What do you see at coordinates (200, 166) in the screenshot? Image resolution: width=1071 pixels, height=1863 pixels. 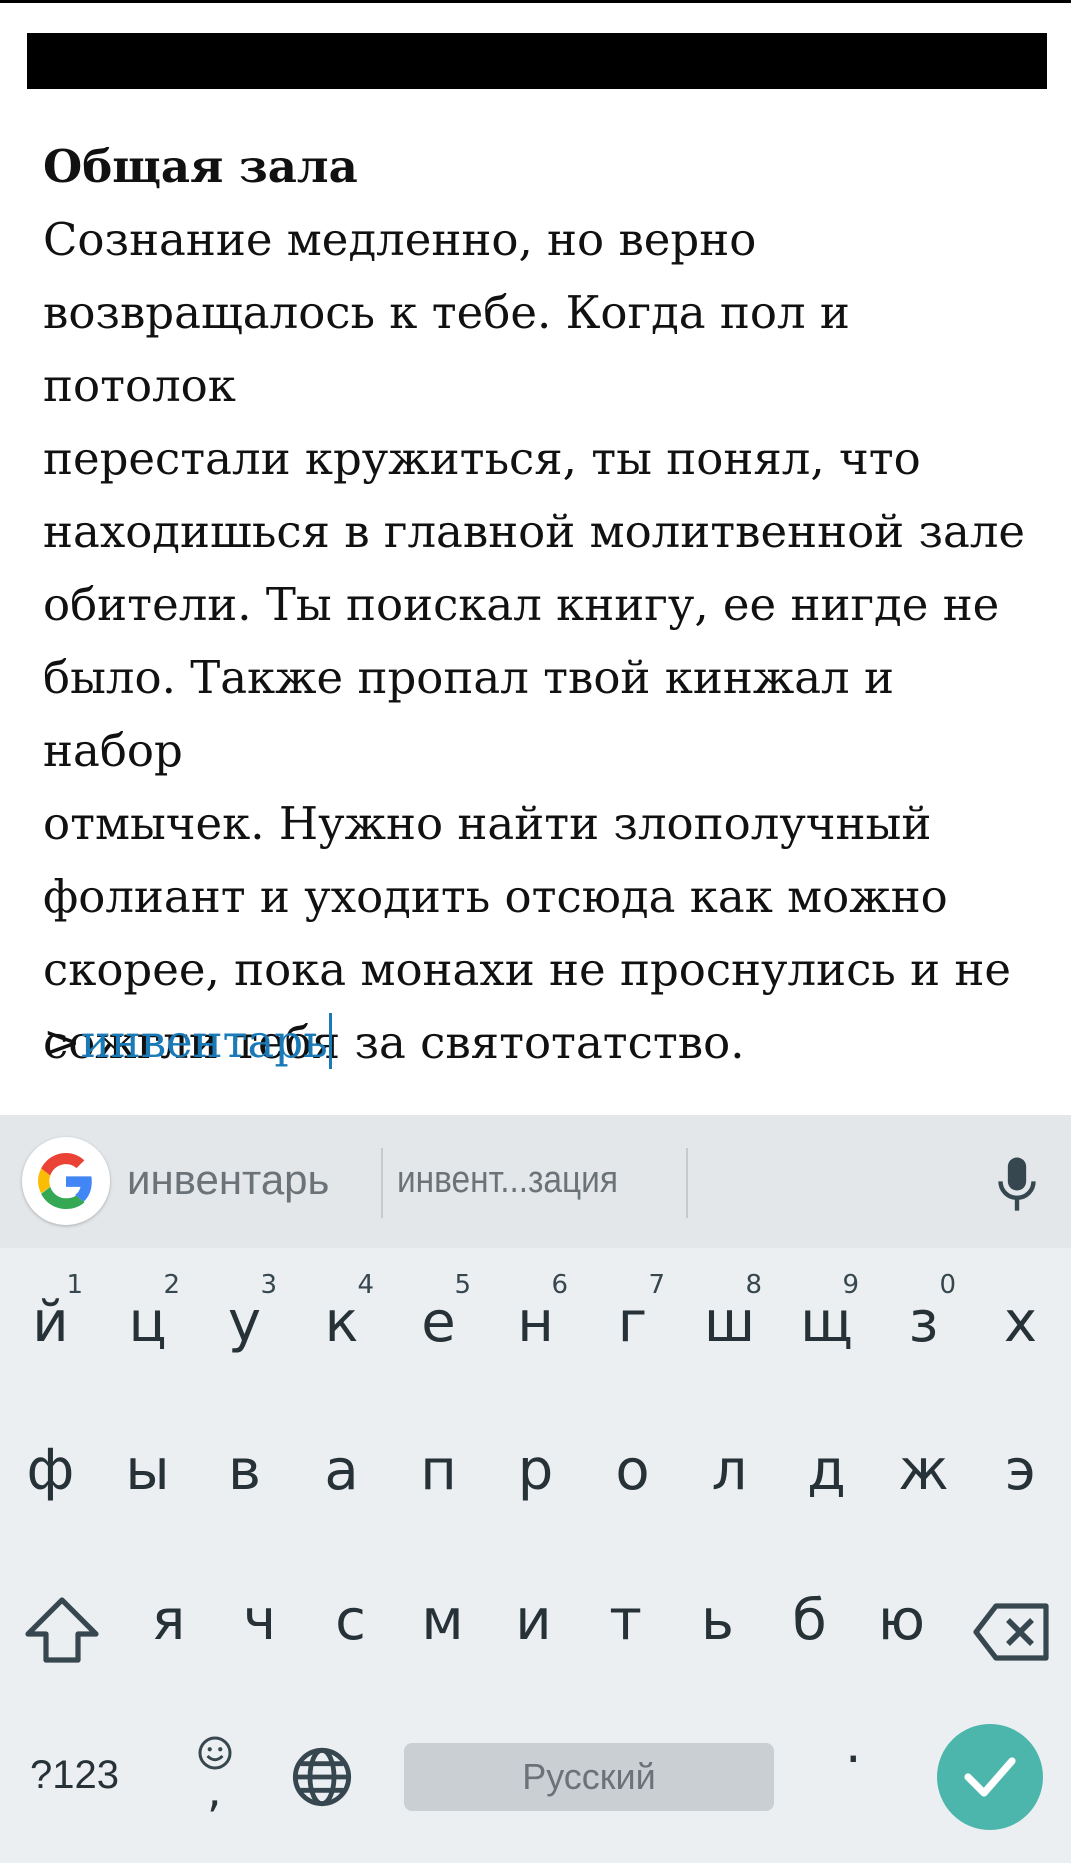 I see `room-title: Общая зала` at bounding box center [200, 166].